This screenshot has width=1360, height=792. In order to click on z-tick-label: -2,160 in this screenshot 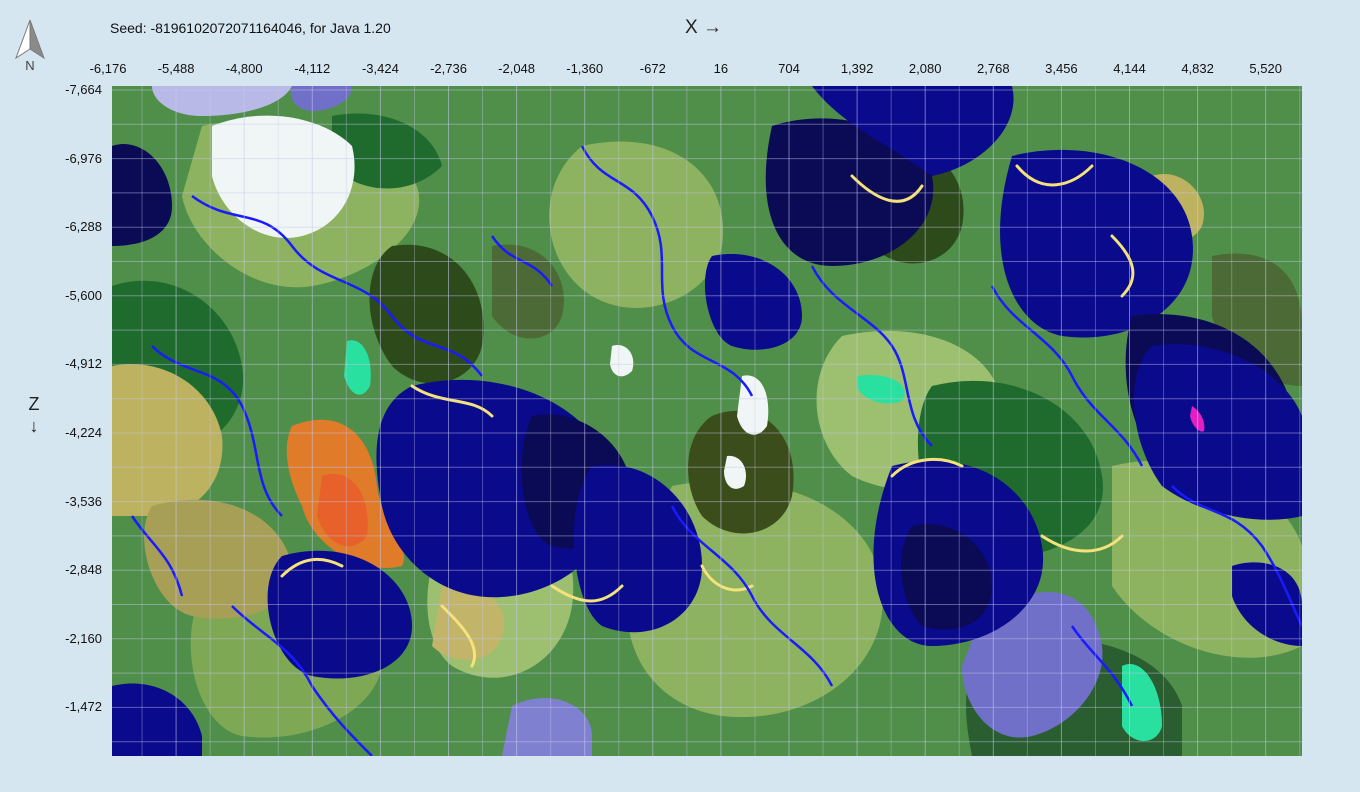, I will do `click(83, 638)`.